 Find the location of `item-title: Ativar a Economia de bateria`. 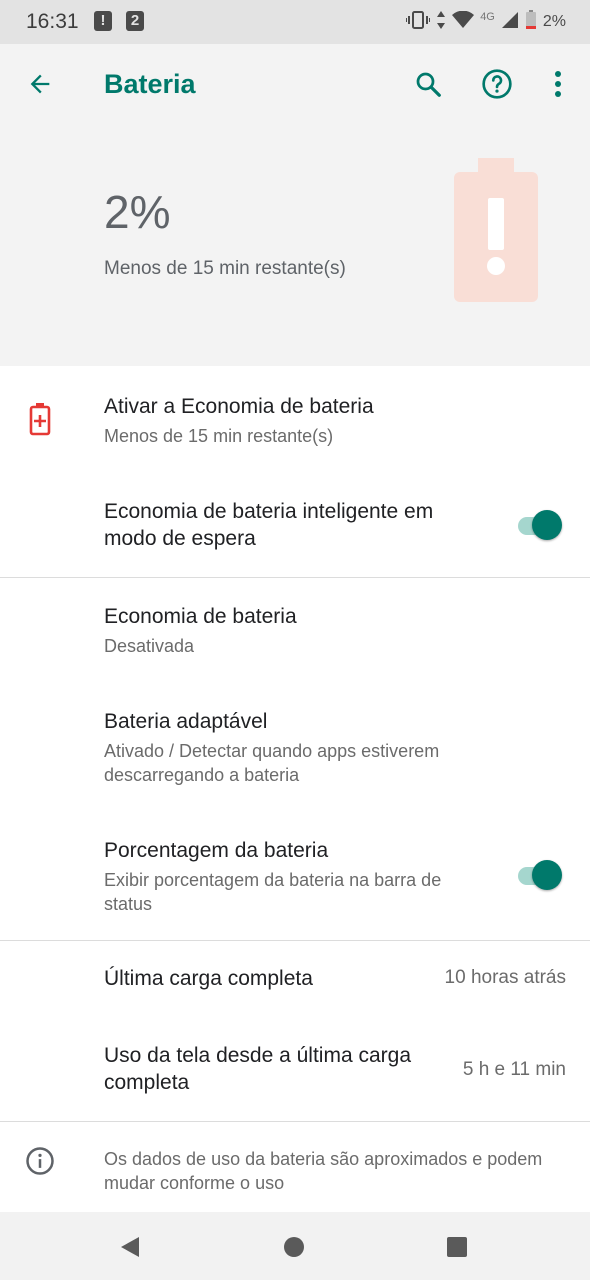

item-title: Ativar a Economia de bateria is located at coordinates (239, 406).